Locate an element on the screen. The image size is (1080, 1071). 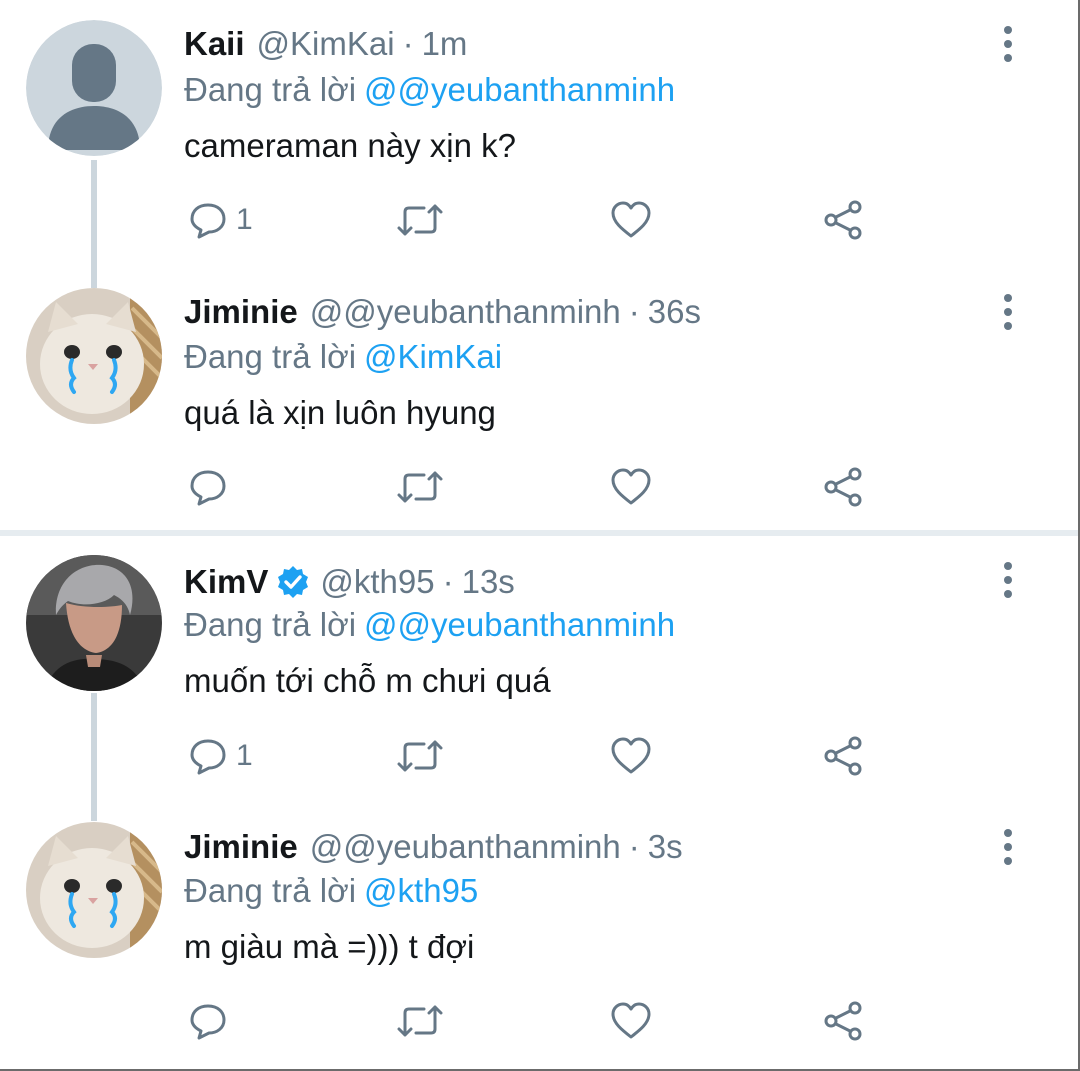
replying-to: Đang trả lời @kth95 is located at coordinates (331, 891).